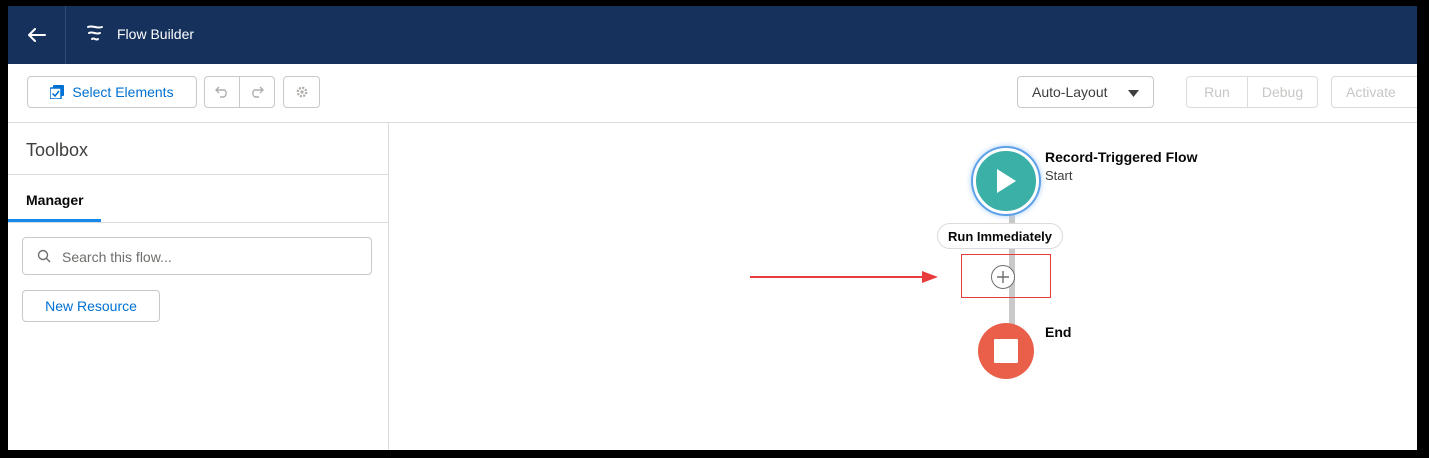 This screenshot has width=1429, height=458. What do you see at coordinates (212, 257) in the screenshot?
I see `search-input` at bounding box center [212, 257].